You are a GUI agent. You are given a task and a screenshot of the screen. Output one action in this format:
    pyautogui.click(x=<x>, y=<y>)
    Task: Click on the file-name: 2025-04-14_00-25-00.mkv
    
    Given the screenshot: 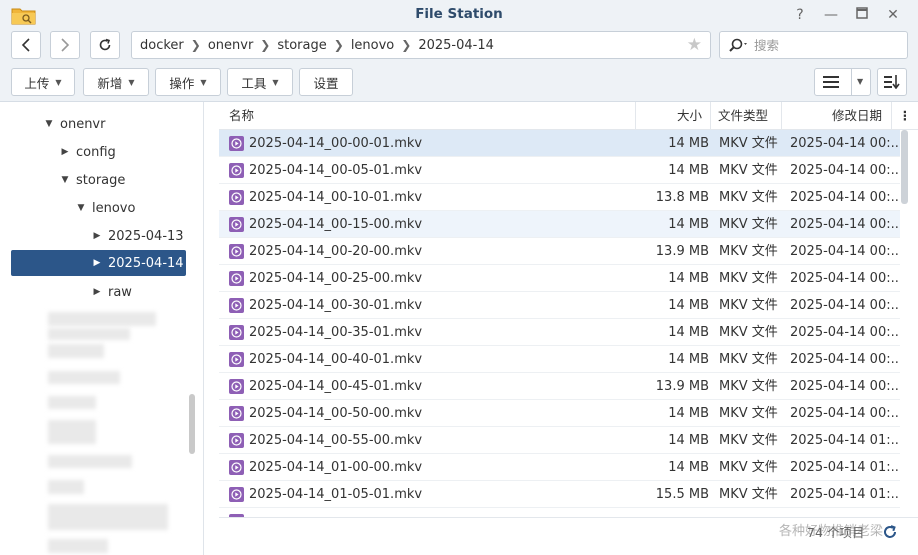 What is the action you would take?
    pyautogui.click(x=336, y=278)
    